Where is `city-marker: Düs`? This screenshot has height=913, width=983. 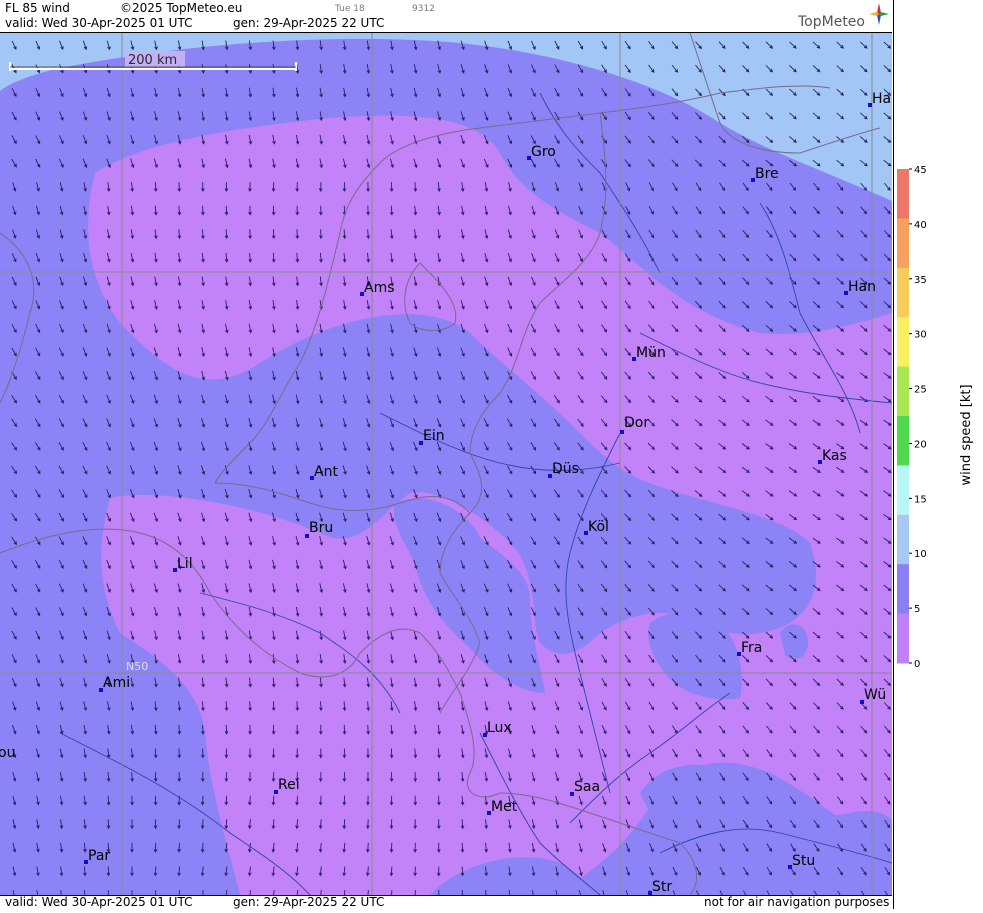
city-marker: Düs is located at coordinates (563, 469).